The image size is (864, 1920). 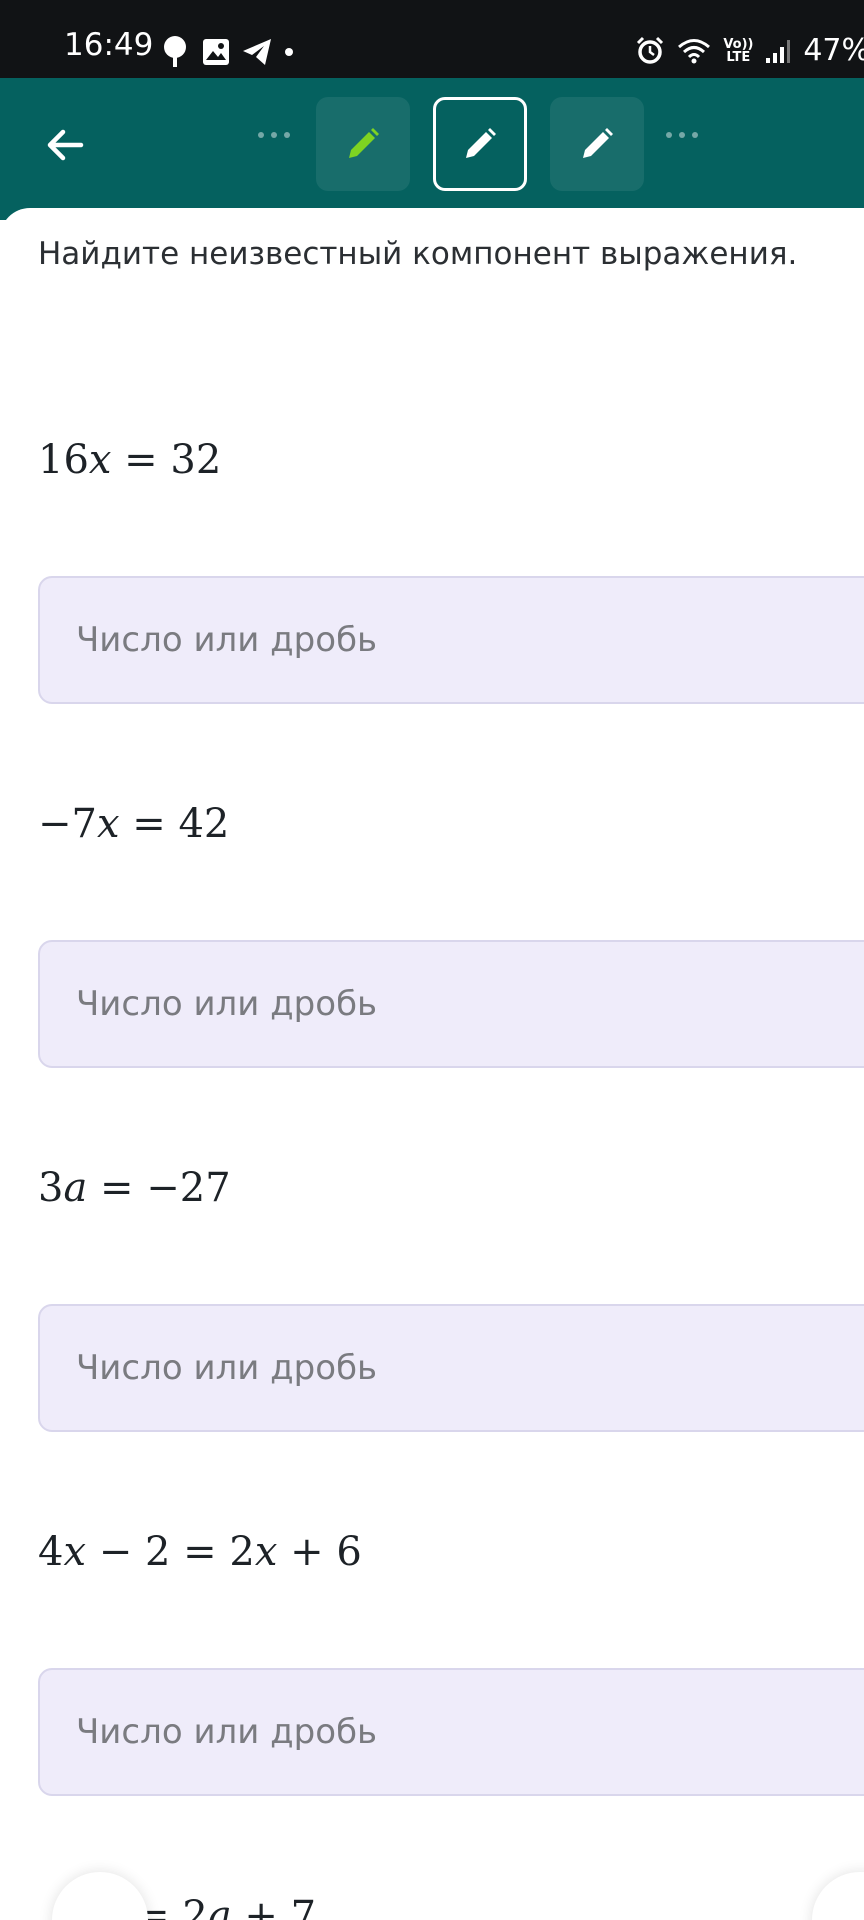 I want to click on back-button, so click(x=65, y=145).